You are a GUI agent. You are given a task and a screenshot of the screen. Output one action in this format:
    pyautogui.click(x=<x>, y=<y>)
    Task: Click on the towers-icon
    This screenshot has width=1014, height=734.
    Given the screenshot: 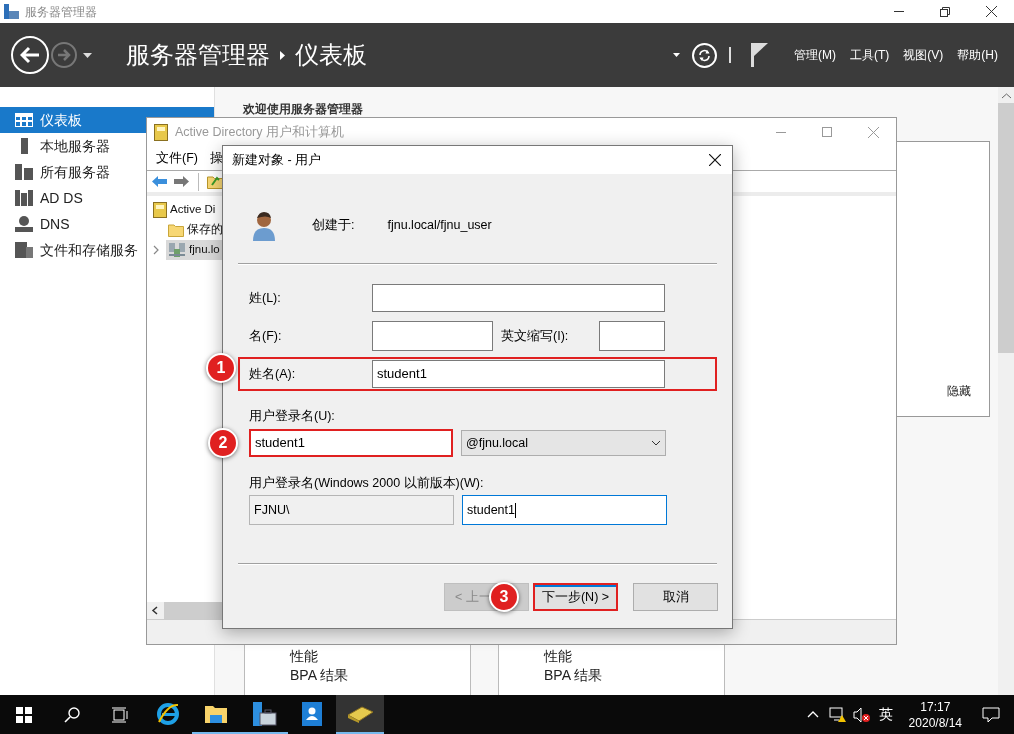 What is the action you would take?
    pyautogui.click(x=24, y=198)
    